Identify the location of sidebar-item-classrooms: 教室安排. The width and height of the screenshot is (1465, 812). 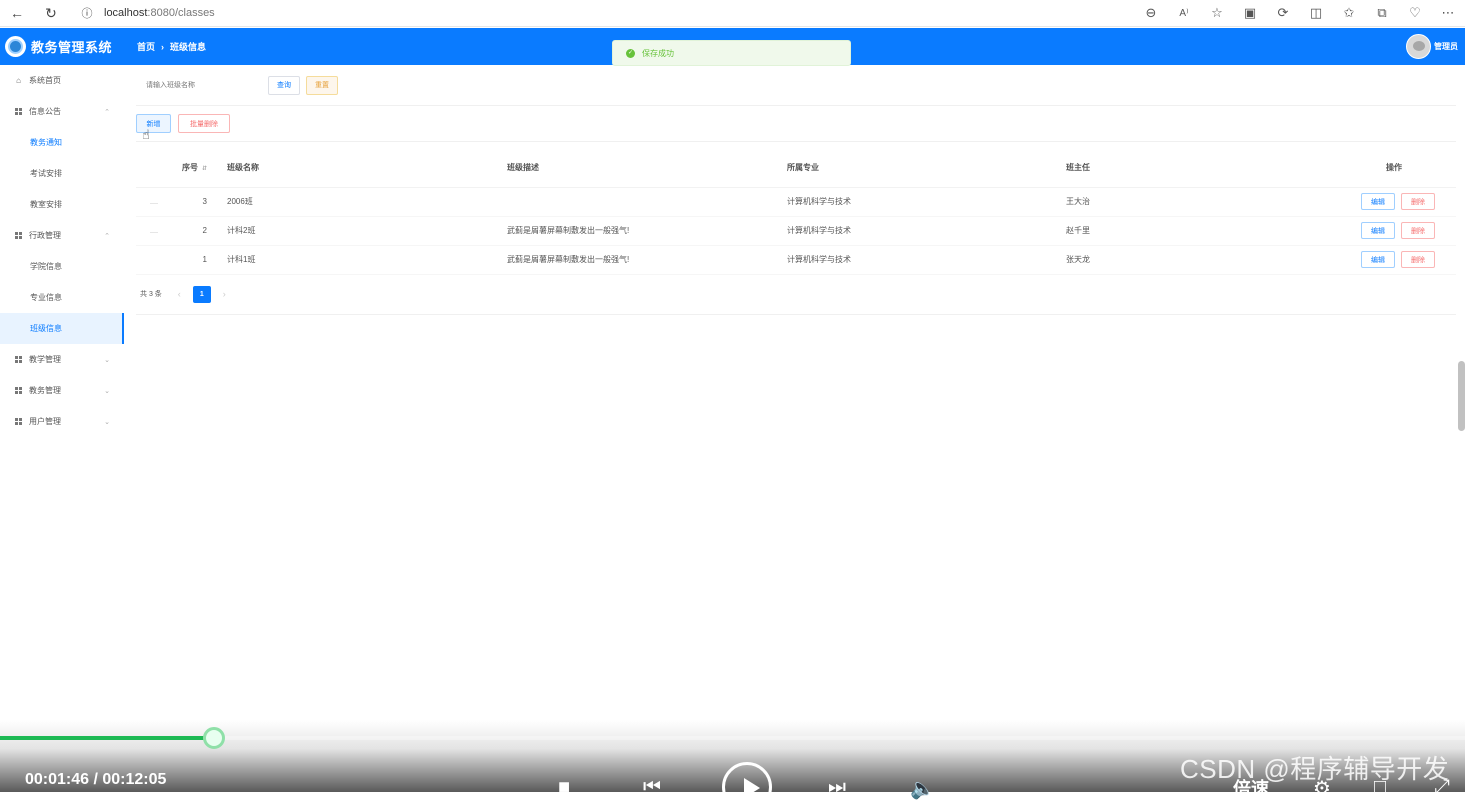
(62, 204).